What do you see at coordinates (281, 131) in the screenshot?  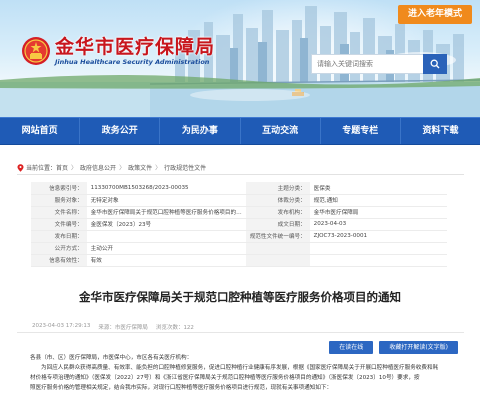 I see `nav-interaction: 互动交流` at bounding box center [281, 131].